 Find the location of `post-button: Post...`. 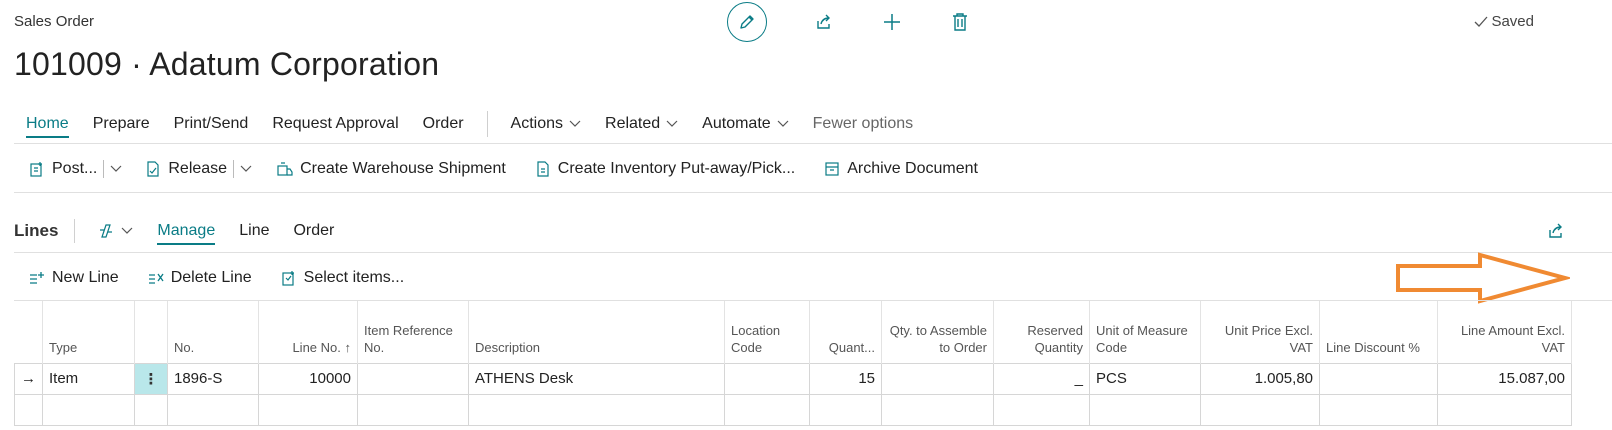

post-button: Post... is located at coordinates (62, 169).